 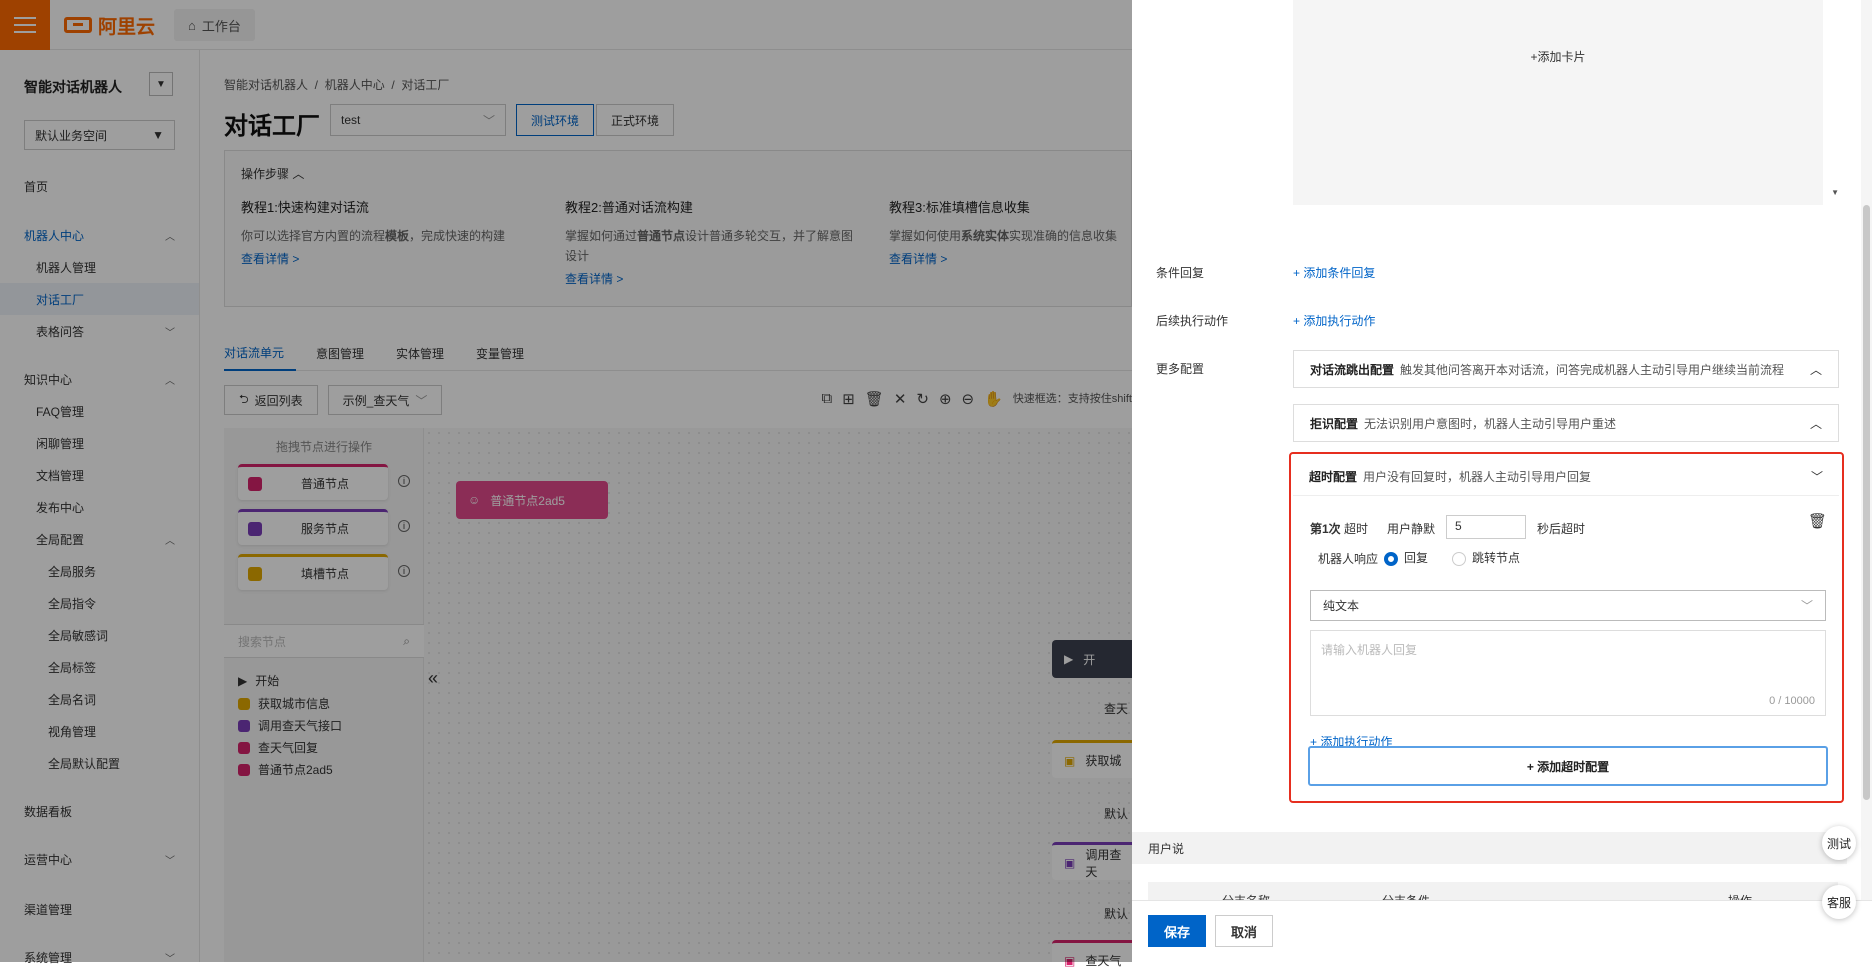 What do you see at coordinates (1180, 369) in the screenshot?
I see `more-config-label: 更多配置` at bounding box center [1180, 369].